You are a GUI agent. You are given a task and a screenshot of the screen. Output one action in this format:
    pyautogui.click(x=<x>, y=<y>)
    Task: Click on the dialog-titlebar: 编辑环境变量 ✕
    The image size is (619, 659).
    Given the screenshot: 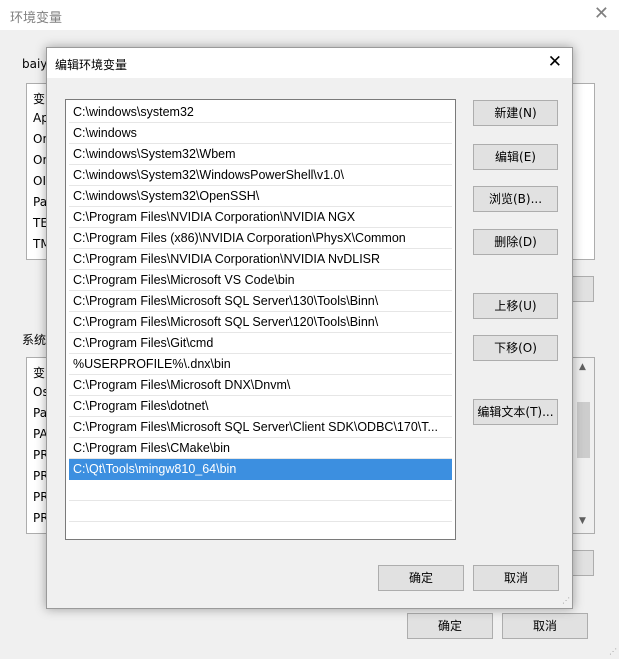 What is the action you would take?
    pyautogui.click(x=309, y=63)
    